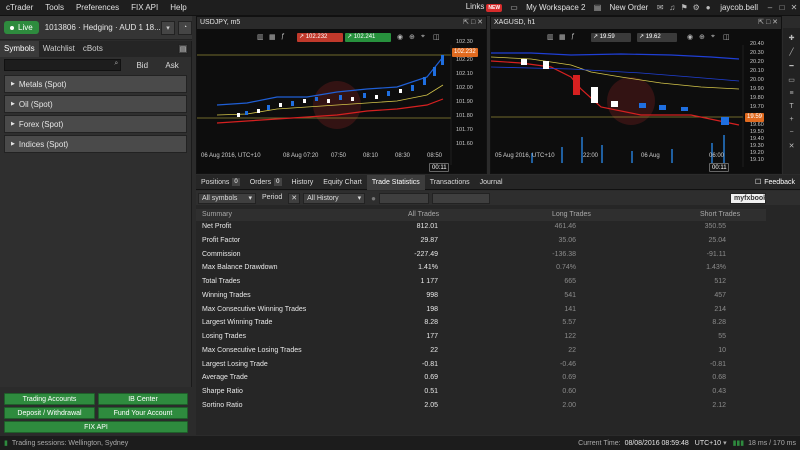 This screenshot has width=800, height=450. I want to click on category-label: Indices (Spot), so click(43, 144).